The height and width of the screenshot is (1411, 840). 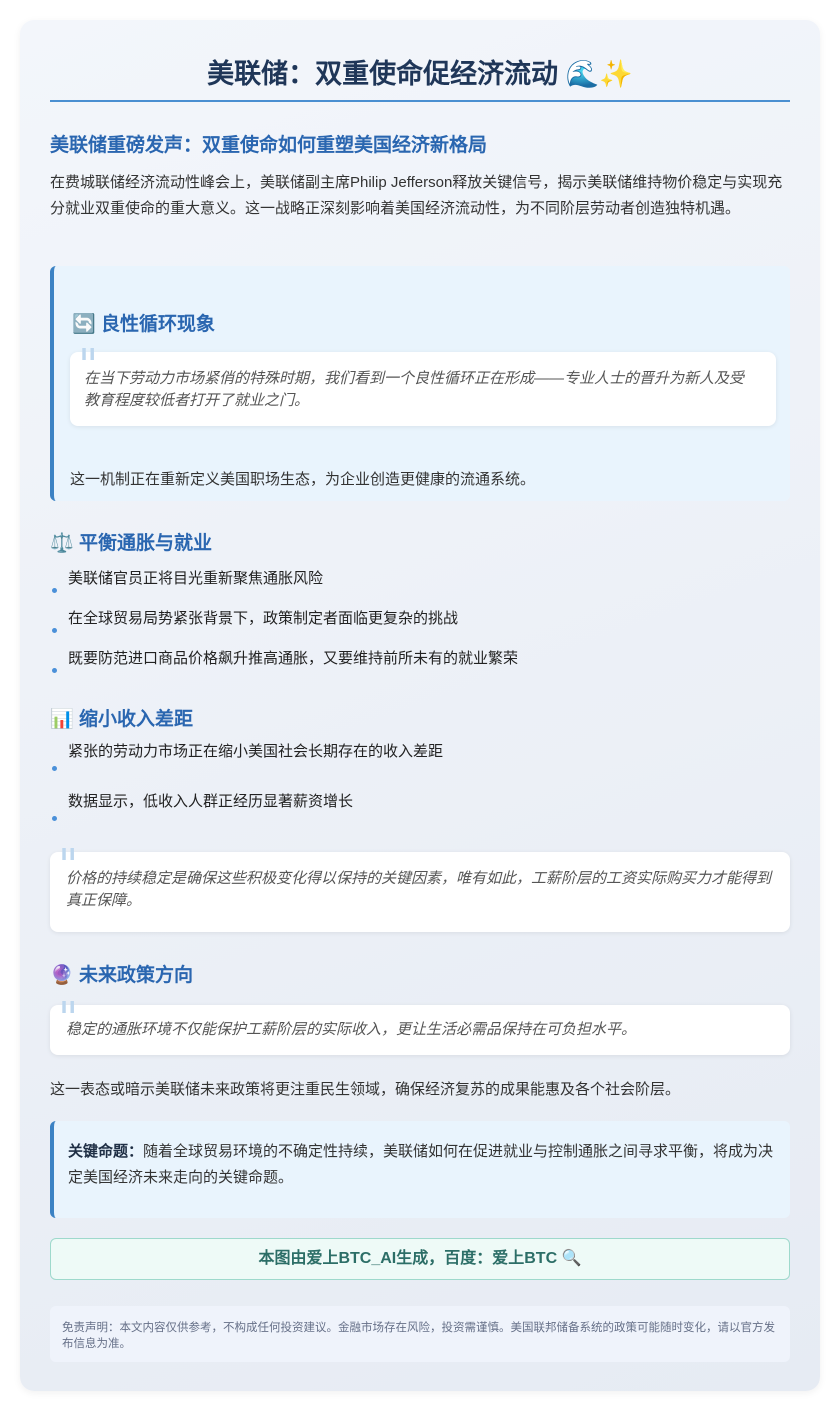 What do you see at coordinates (420, 589) in the screenshot?
I see `list-item: 美联储官员正将目光重新聚焦通胀风险` at bounding box center [420, 589].